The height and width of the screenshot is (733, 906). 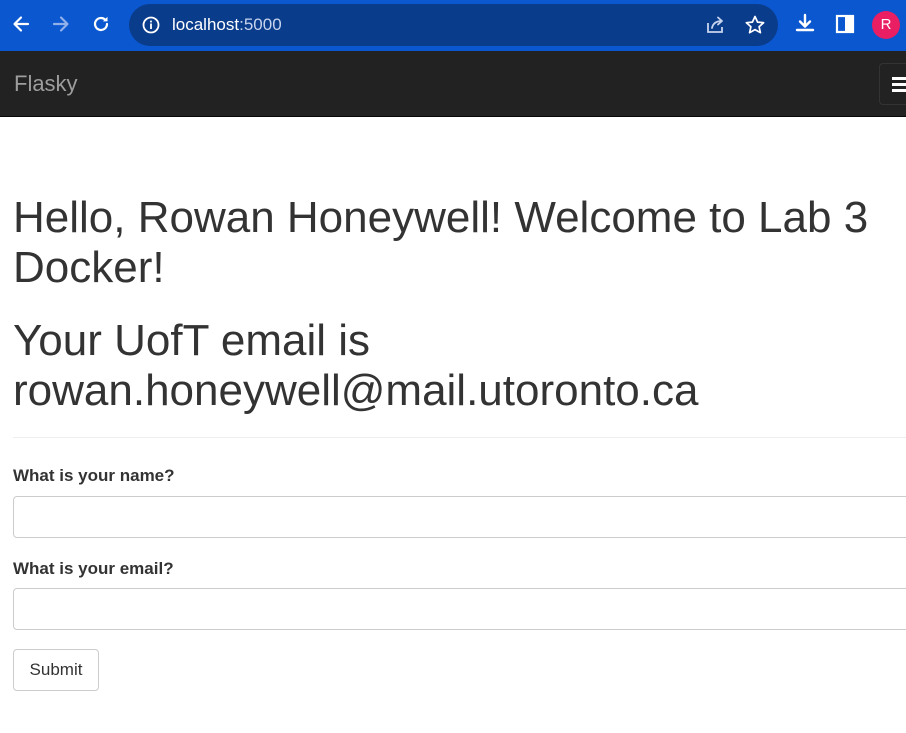 I want to click on name-field-label: What is your name?, so click(x=94, y=475).